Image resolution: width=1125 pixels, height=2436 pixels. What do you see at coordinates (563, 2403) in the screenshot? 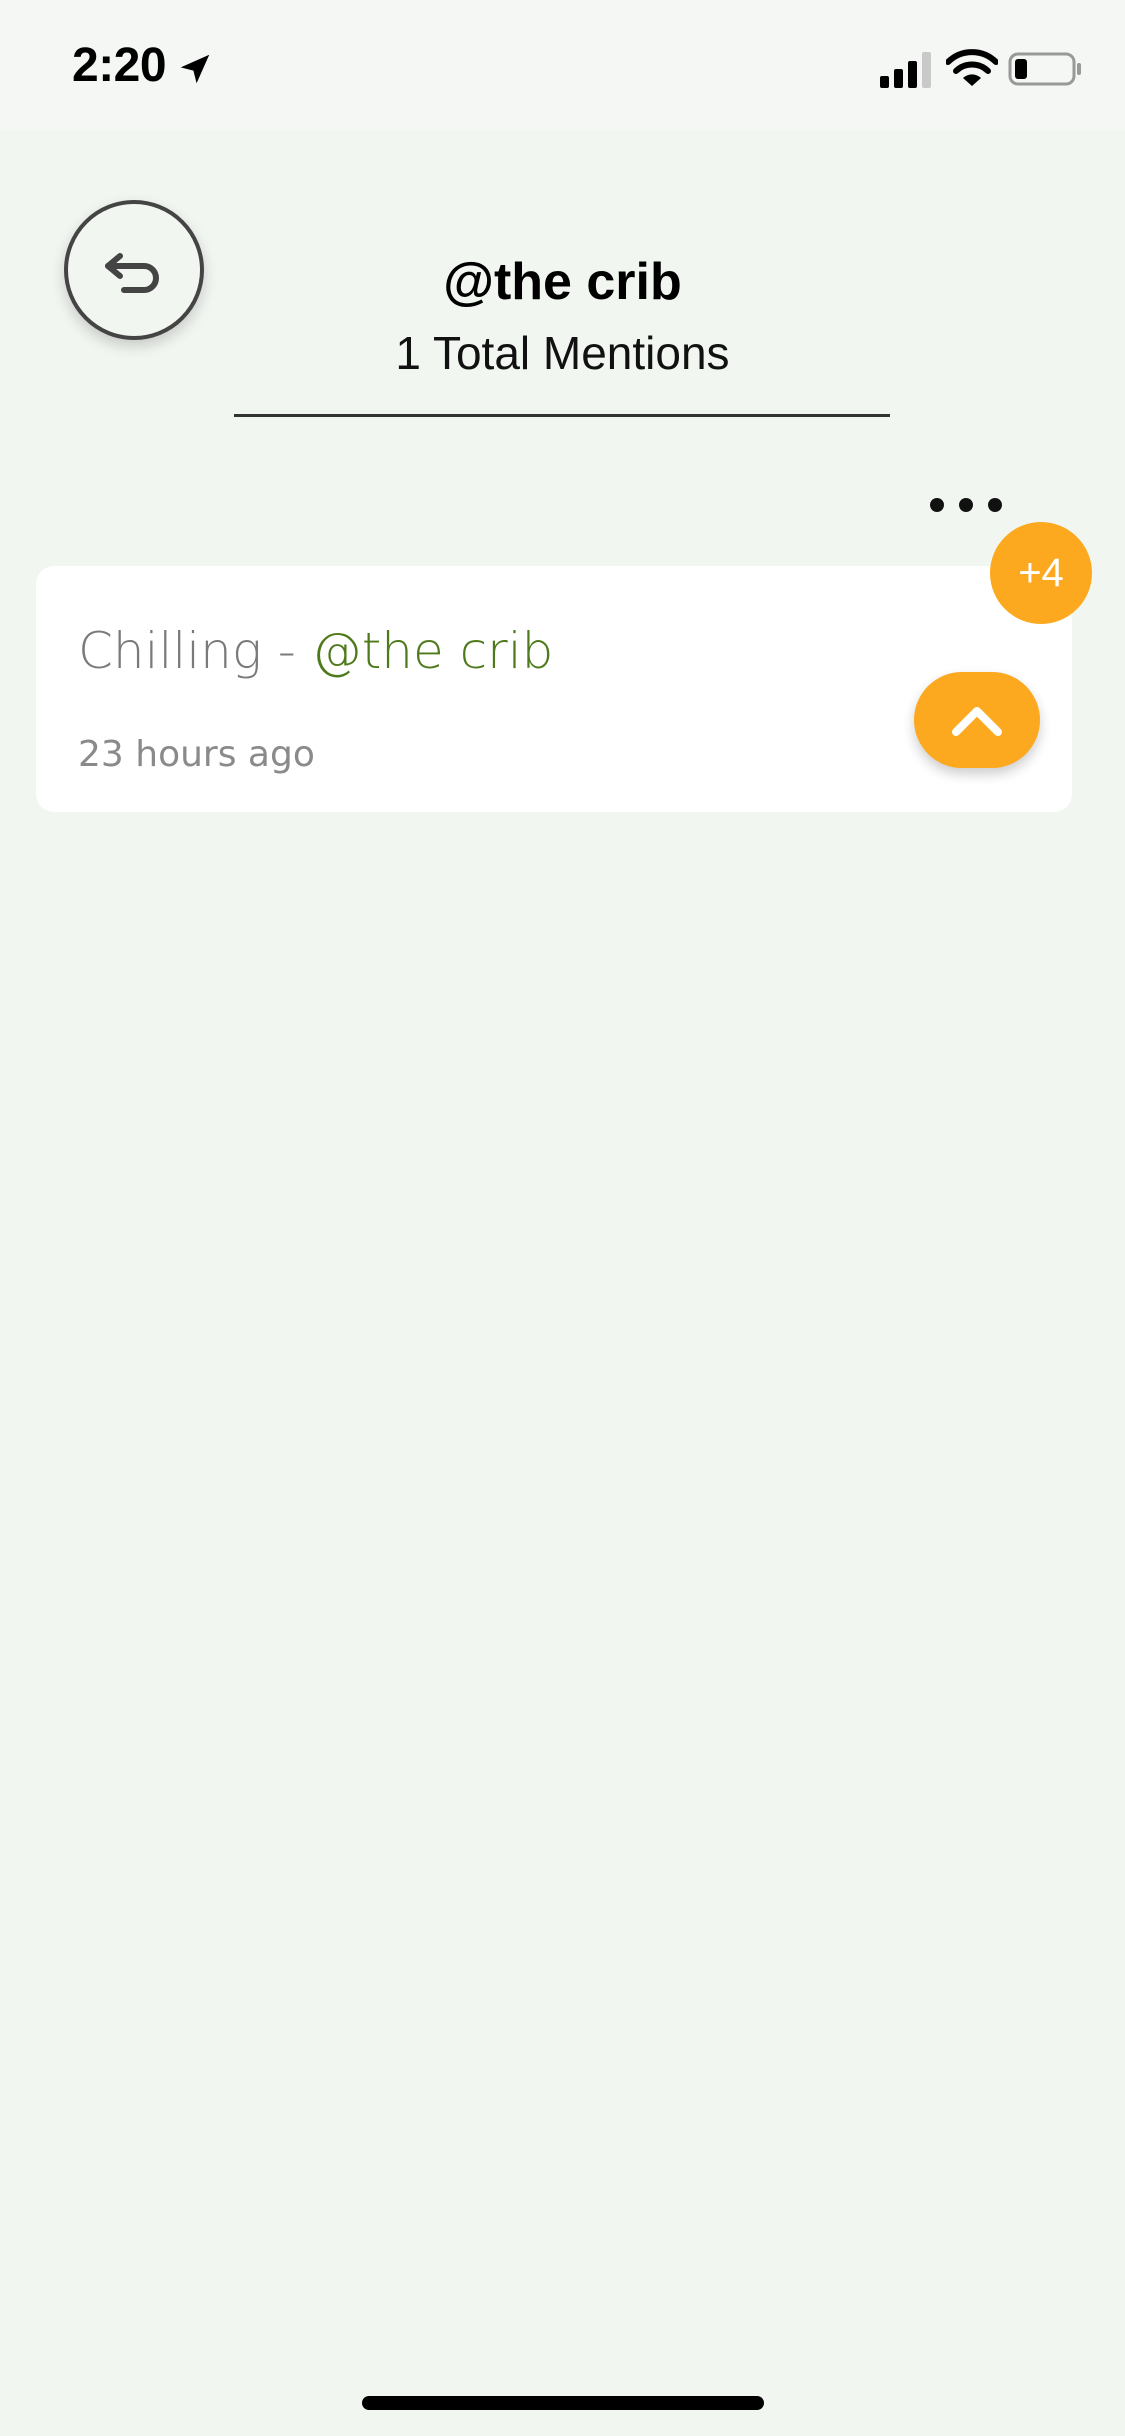
I see `home-indicator` at bounding box center [563, 2403].